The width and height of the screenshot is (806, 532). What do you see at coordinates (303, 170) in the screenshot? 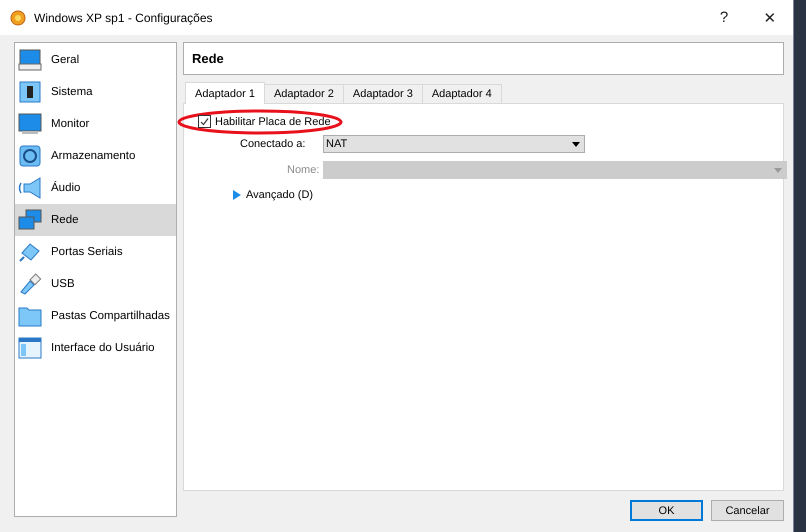
I see `field-label: Nome:` at bounding box center [303, 170].